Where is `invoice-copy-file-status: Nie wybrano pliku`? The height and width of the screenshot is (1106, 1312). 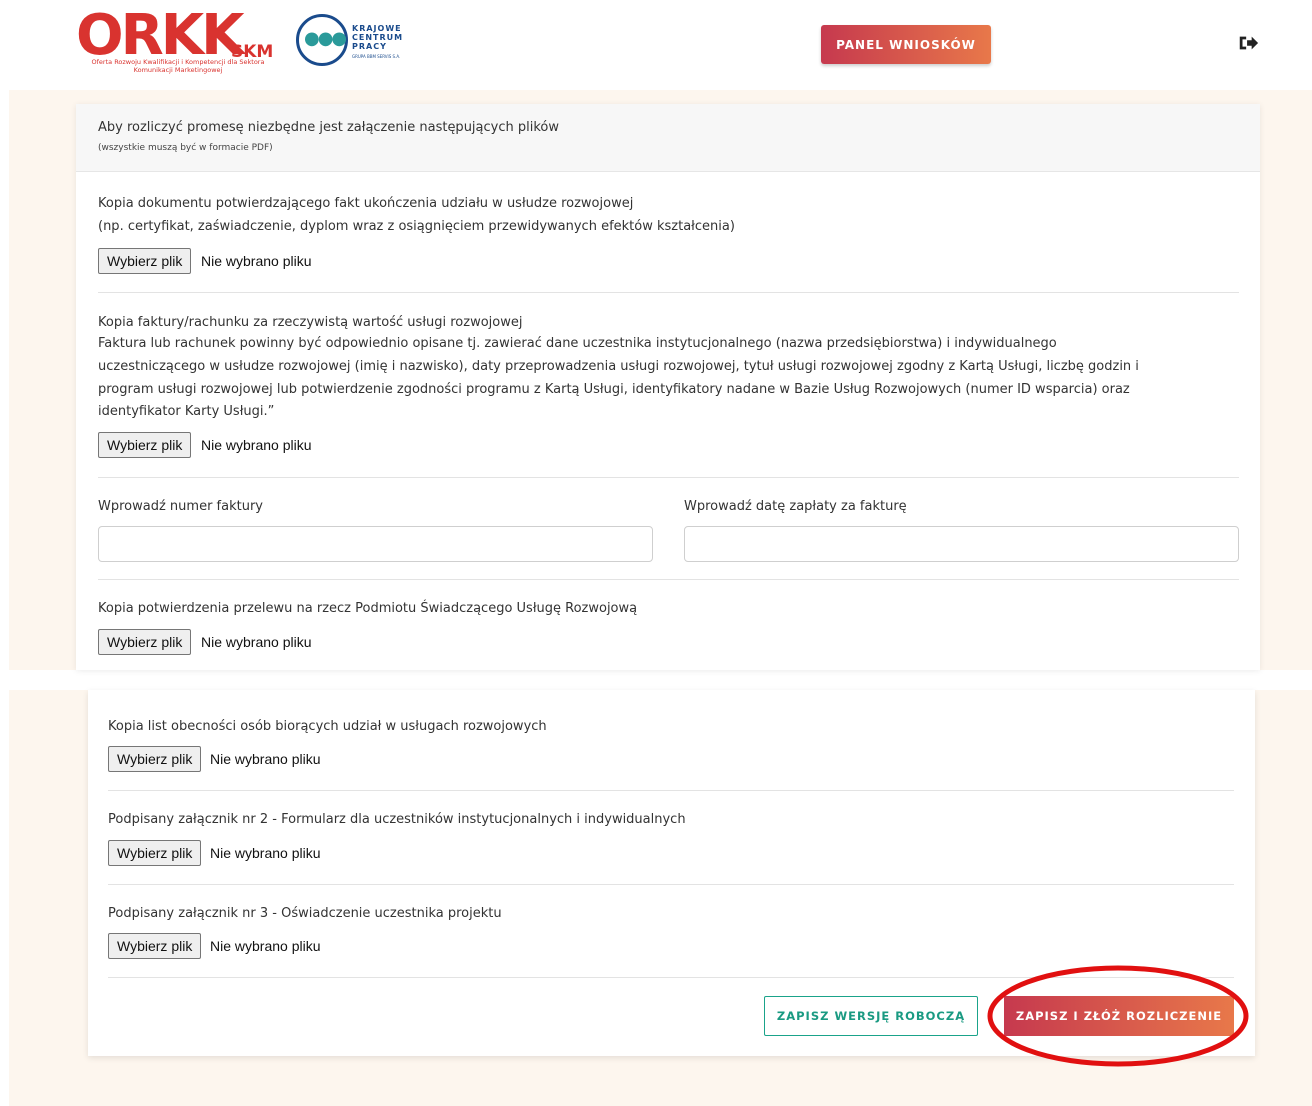
invoice-copy-file-status: Nie wybrano pliku is located at coordinates (256, 445).